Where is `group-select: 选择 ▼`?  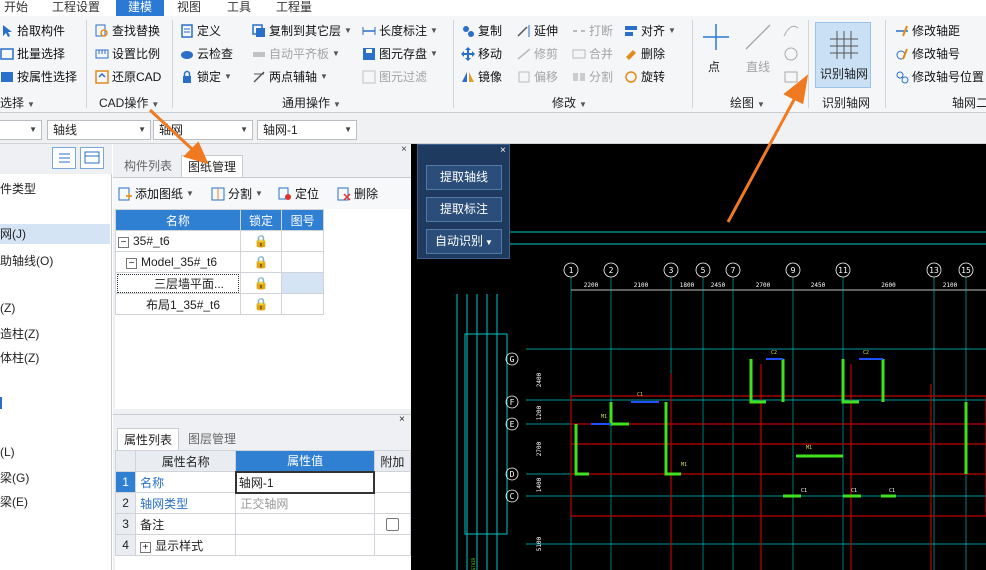
group-select: 选择 ▼ is located at coordinates (17, 102).